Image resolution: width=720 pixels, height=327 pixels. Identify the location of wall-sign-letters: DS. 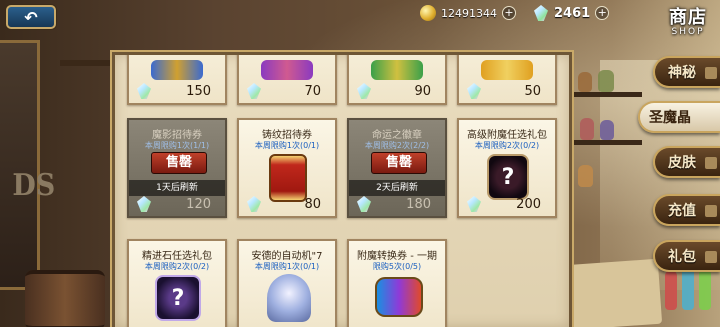
(34, 185).